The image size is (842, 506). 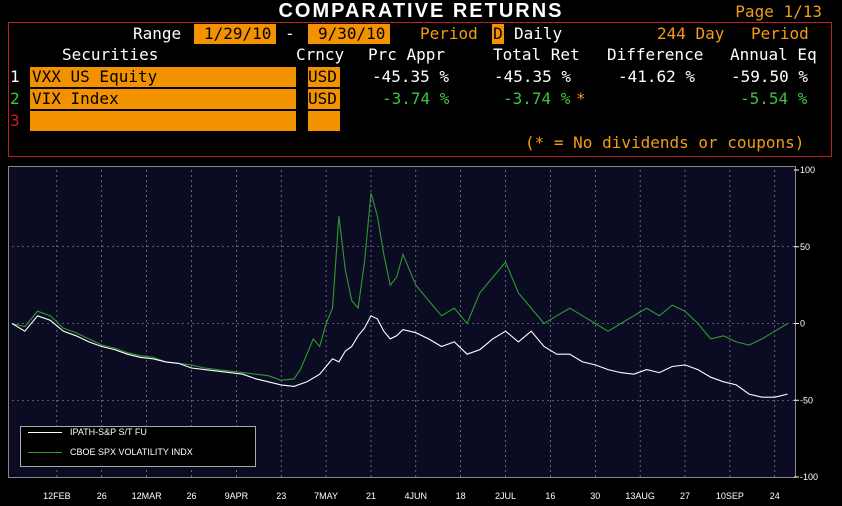 What do you see at coordinates (131, 452) in the screenshot?
I see `legend-label-series-2: CBOE SPX VOLATILITY INDX` at bounding box center [131, 452].